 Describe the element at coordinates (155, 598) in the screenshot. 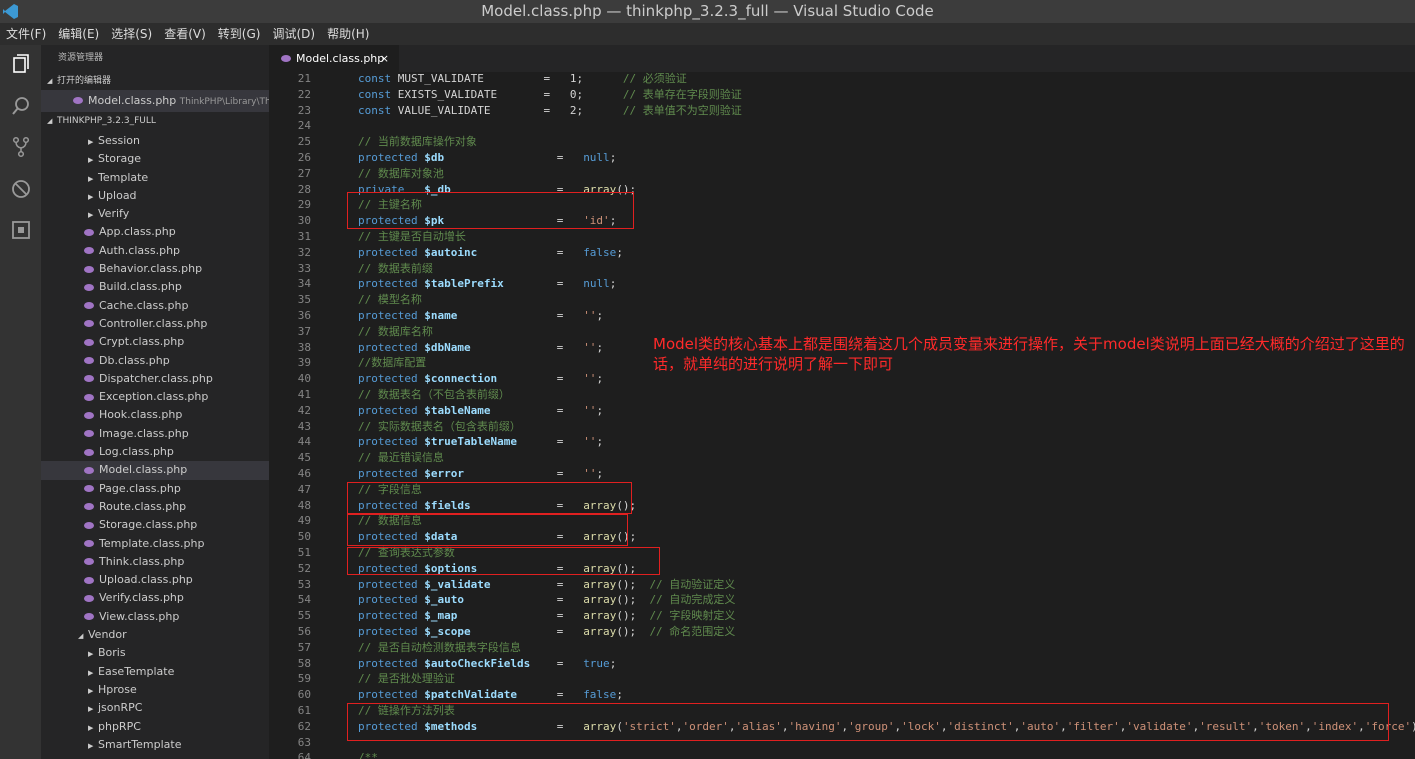

I see `tree-file: Verify.class.php` at that location.